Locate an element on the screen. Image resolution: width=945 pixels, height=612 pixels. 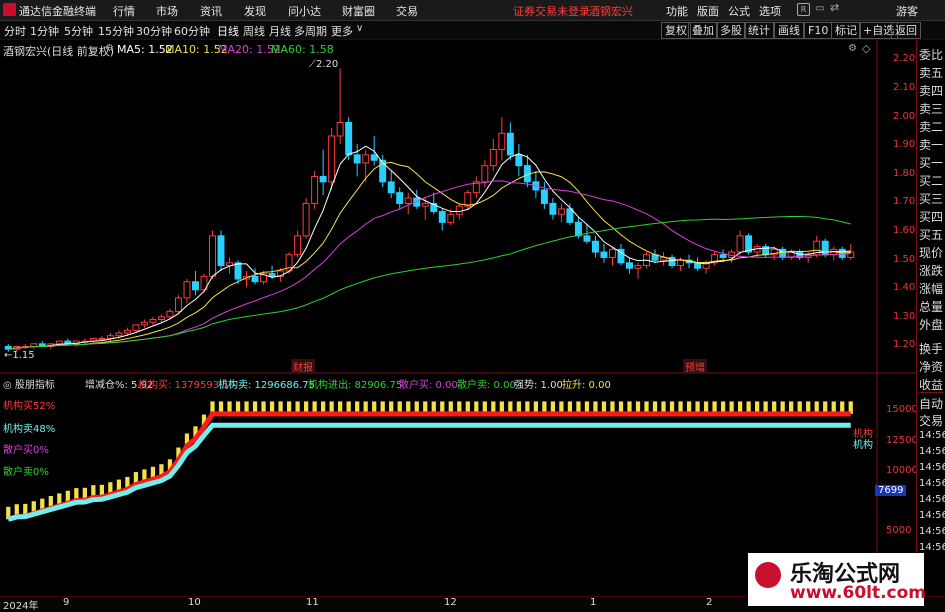
login-warning: 证券交易未登录 is located at coordinates (551, 11).